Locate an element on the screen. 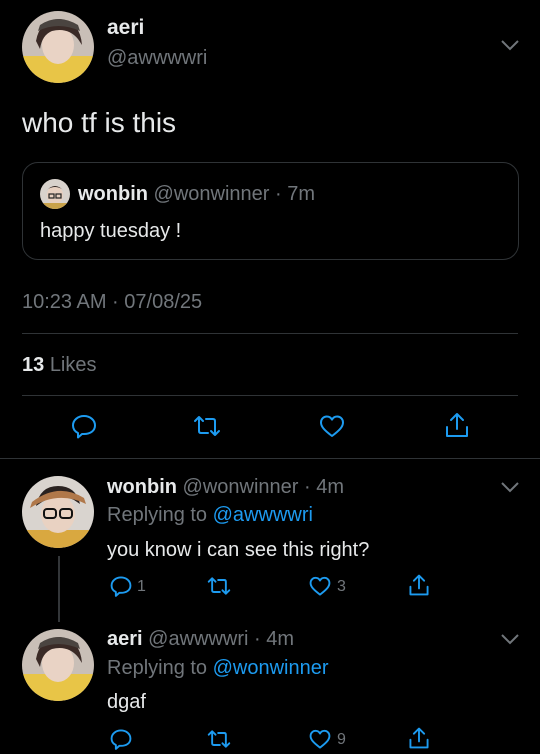 Image resolution: width=540 pixels, height=754 pixels. replying-to: Replying to @awwwwri is located at coordinates (210, 515).